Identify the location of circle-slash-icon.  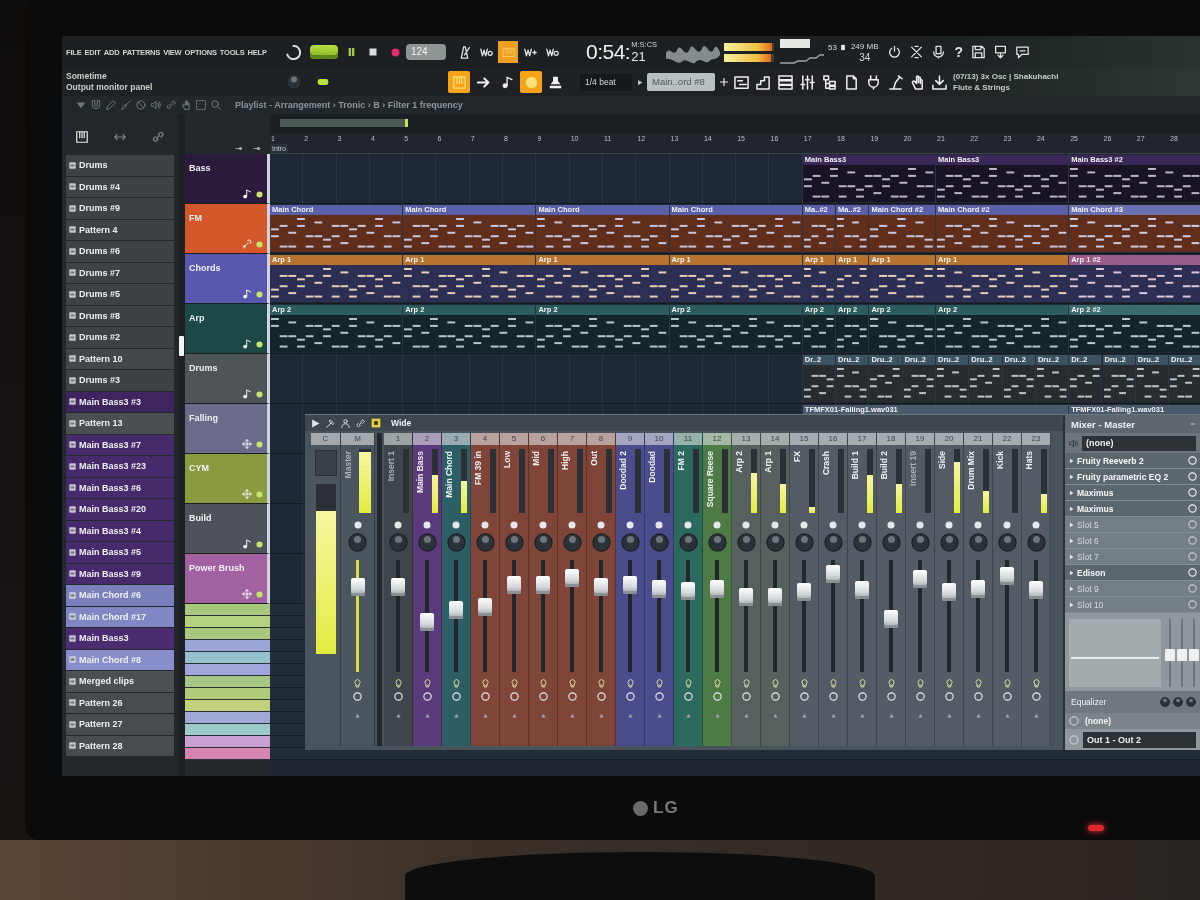
(141, 105).